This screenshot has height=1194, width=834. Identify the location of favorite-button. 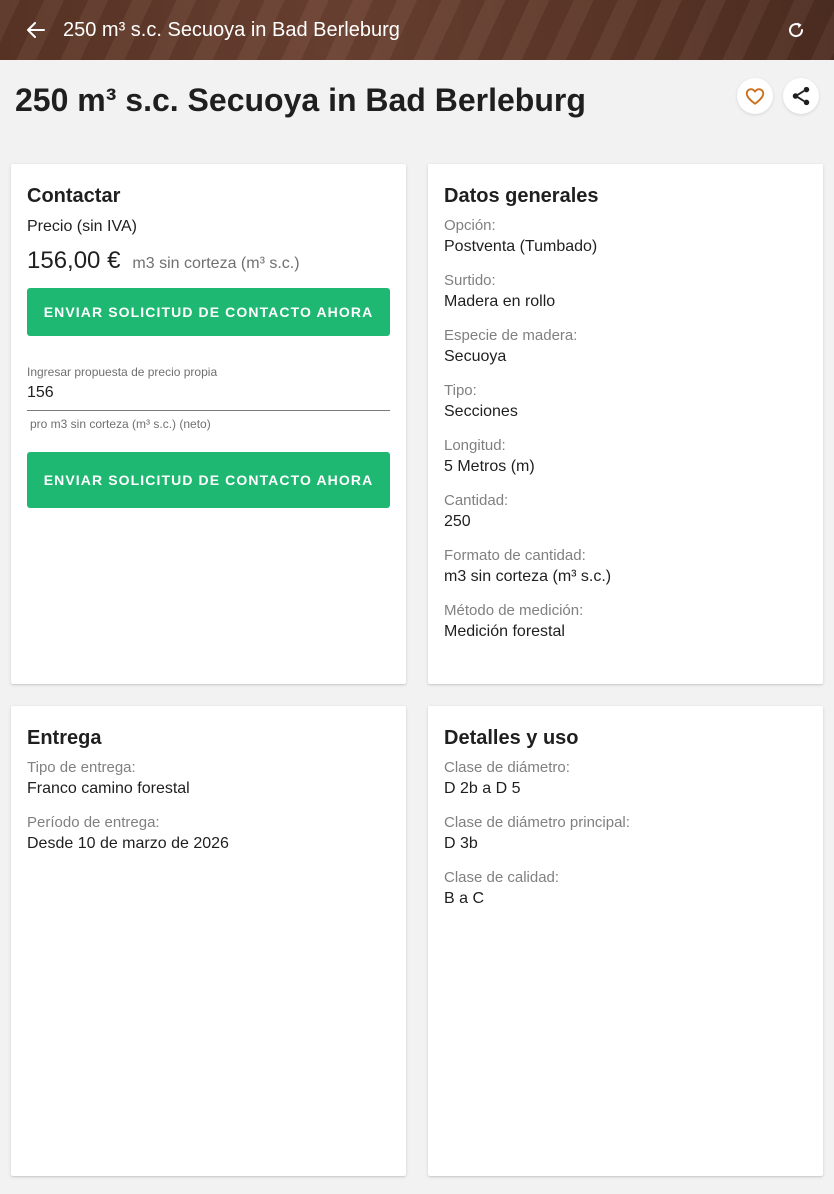
(755, 96).